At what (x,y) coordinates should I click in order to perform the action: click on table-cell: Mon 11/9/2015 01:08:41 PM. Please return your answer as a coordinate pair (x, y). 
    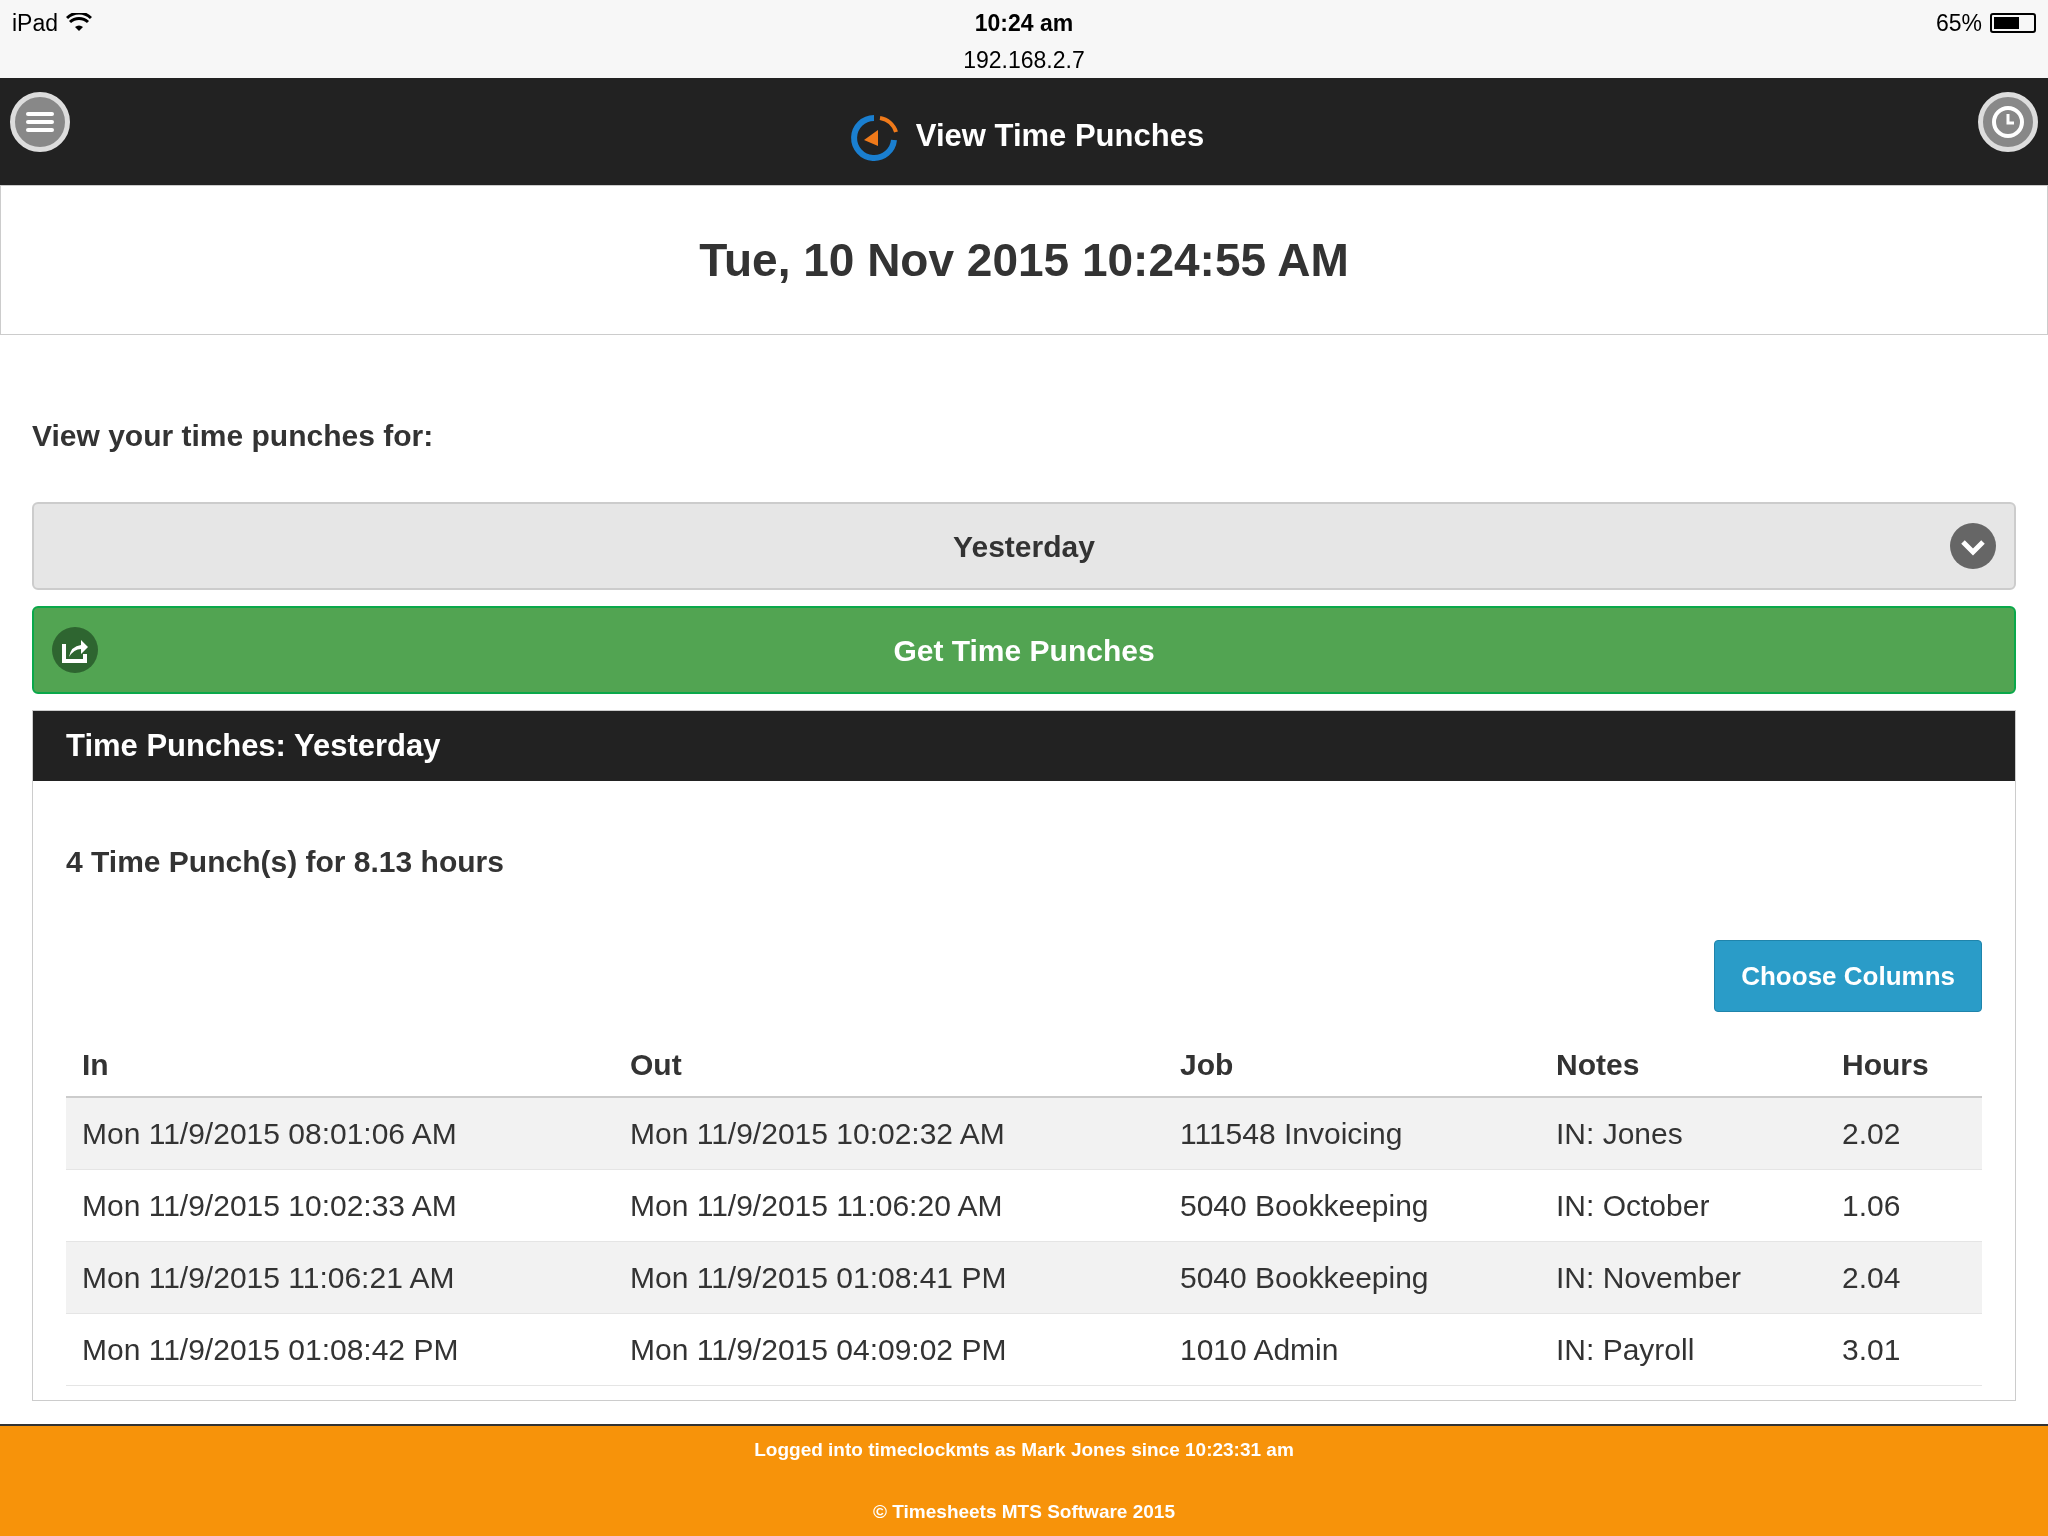
    Looking at the image, I should click on (818, 1277).